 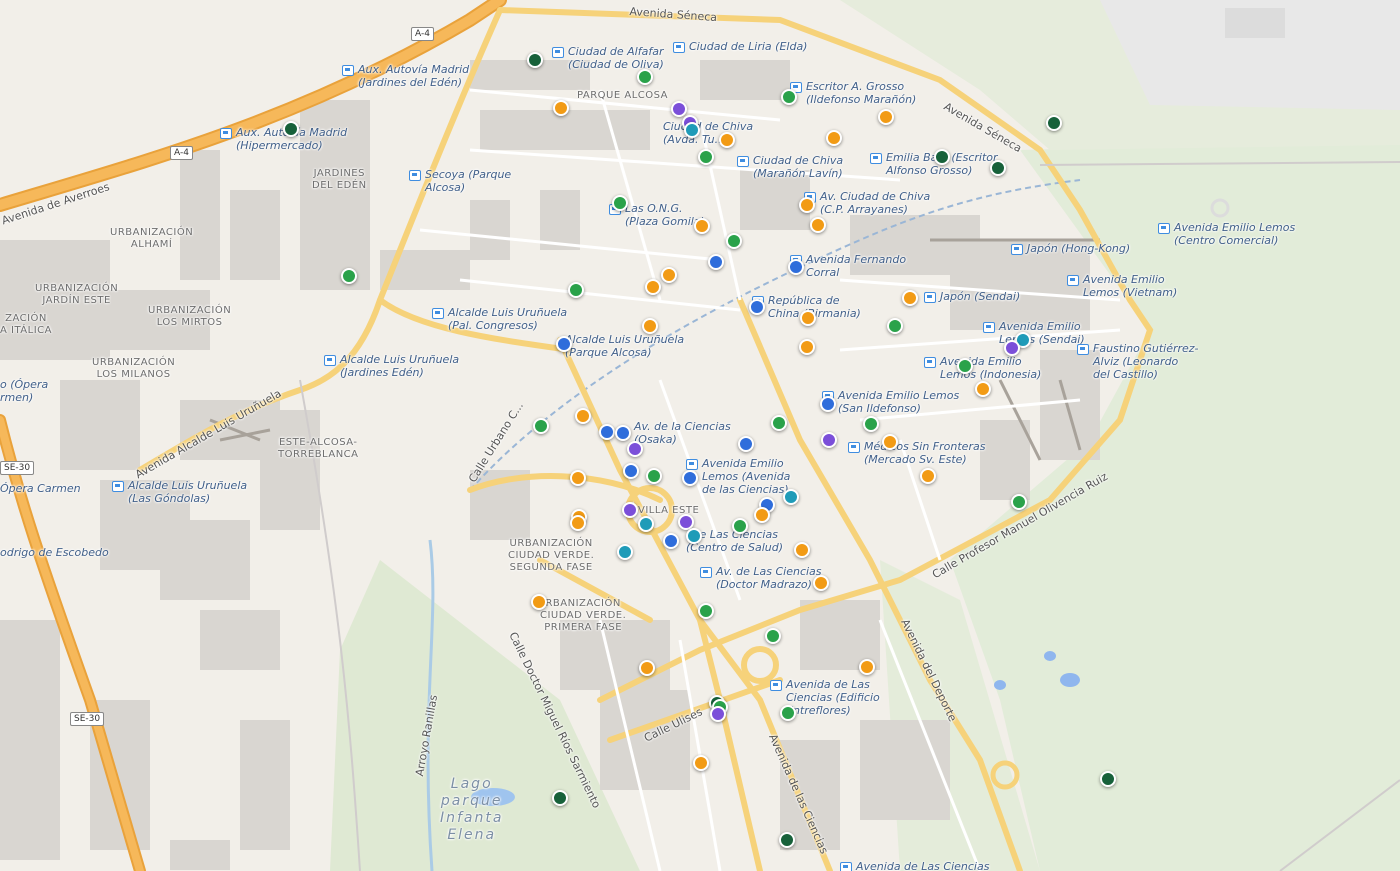 I want to click on route-shield-se30-left: SE-30, so click(x=17, y=468).